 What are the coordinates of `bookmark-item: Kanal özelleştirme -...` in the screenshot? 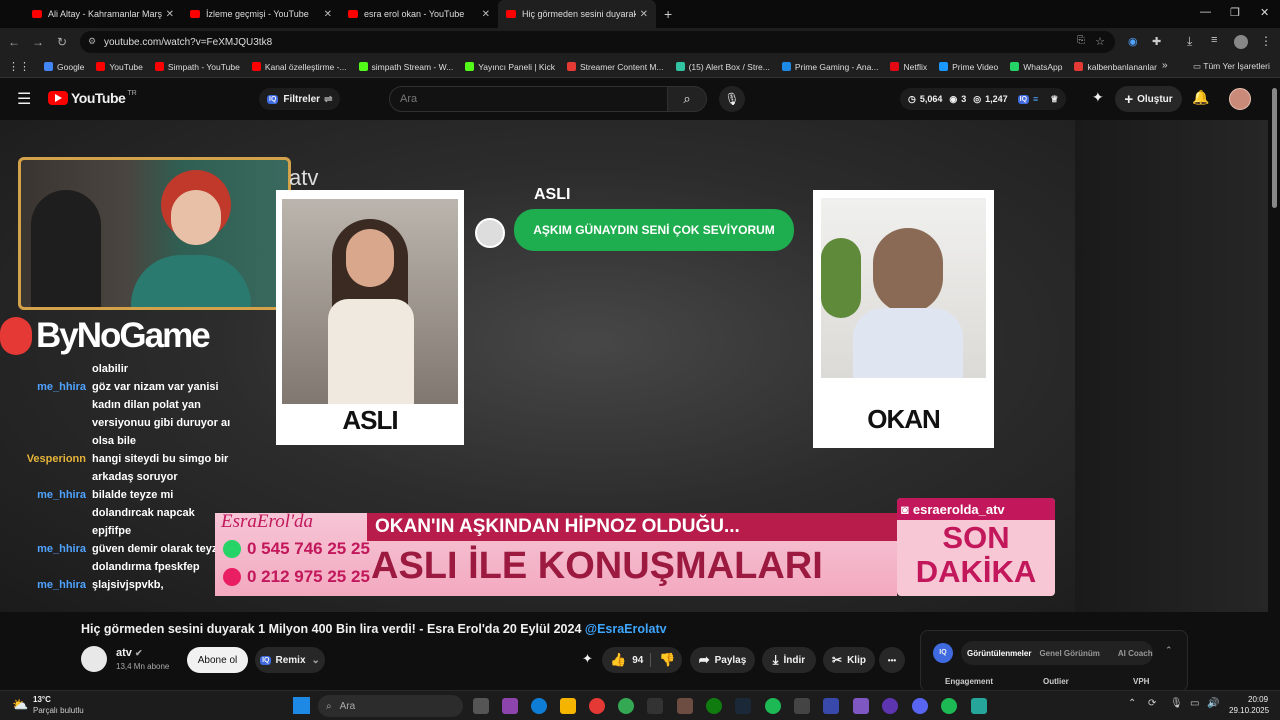 It's located at (299, 67).